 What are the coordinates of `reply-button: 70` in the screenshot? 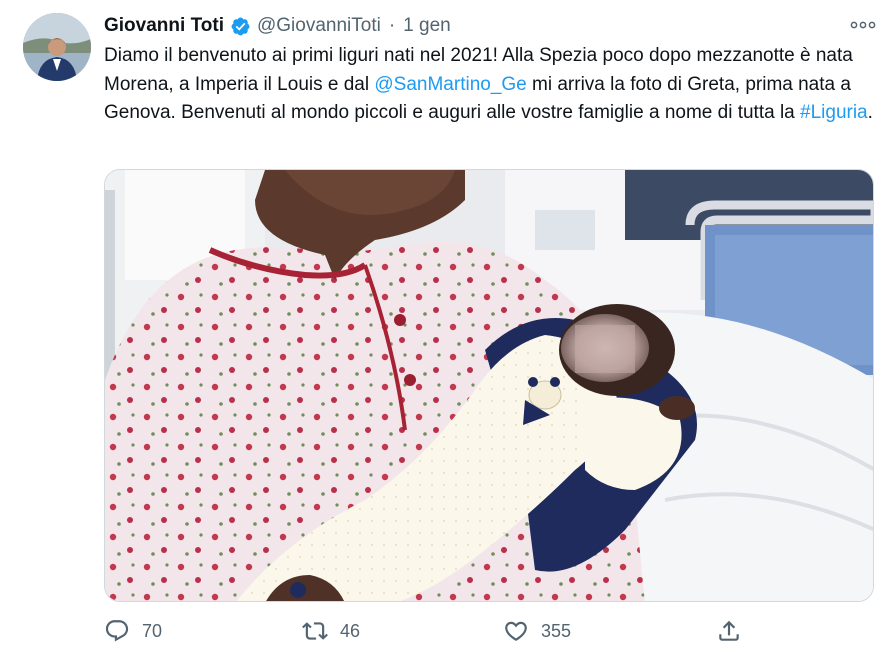 It's located at (133, 631).